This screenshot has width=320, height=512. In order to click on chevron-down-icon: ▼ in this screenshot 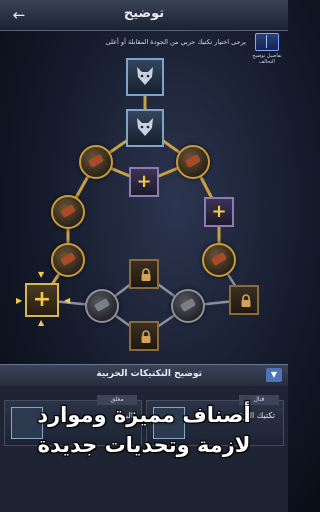, I will do `click(274, 374)`.